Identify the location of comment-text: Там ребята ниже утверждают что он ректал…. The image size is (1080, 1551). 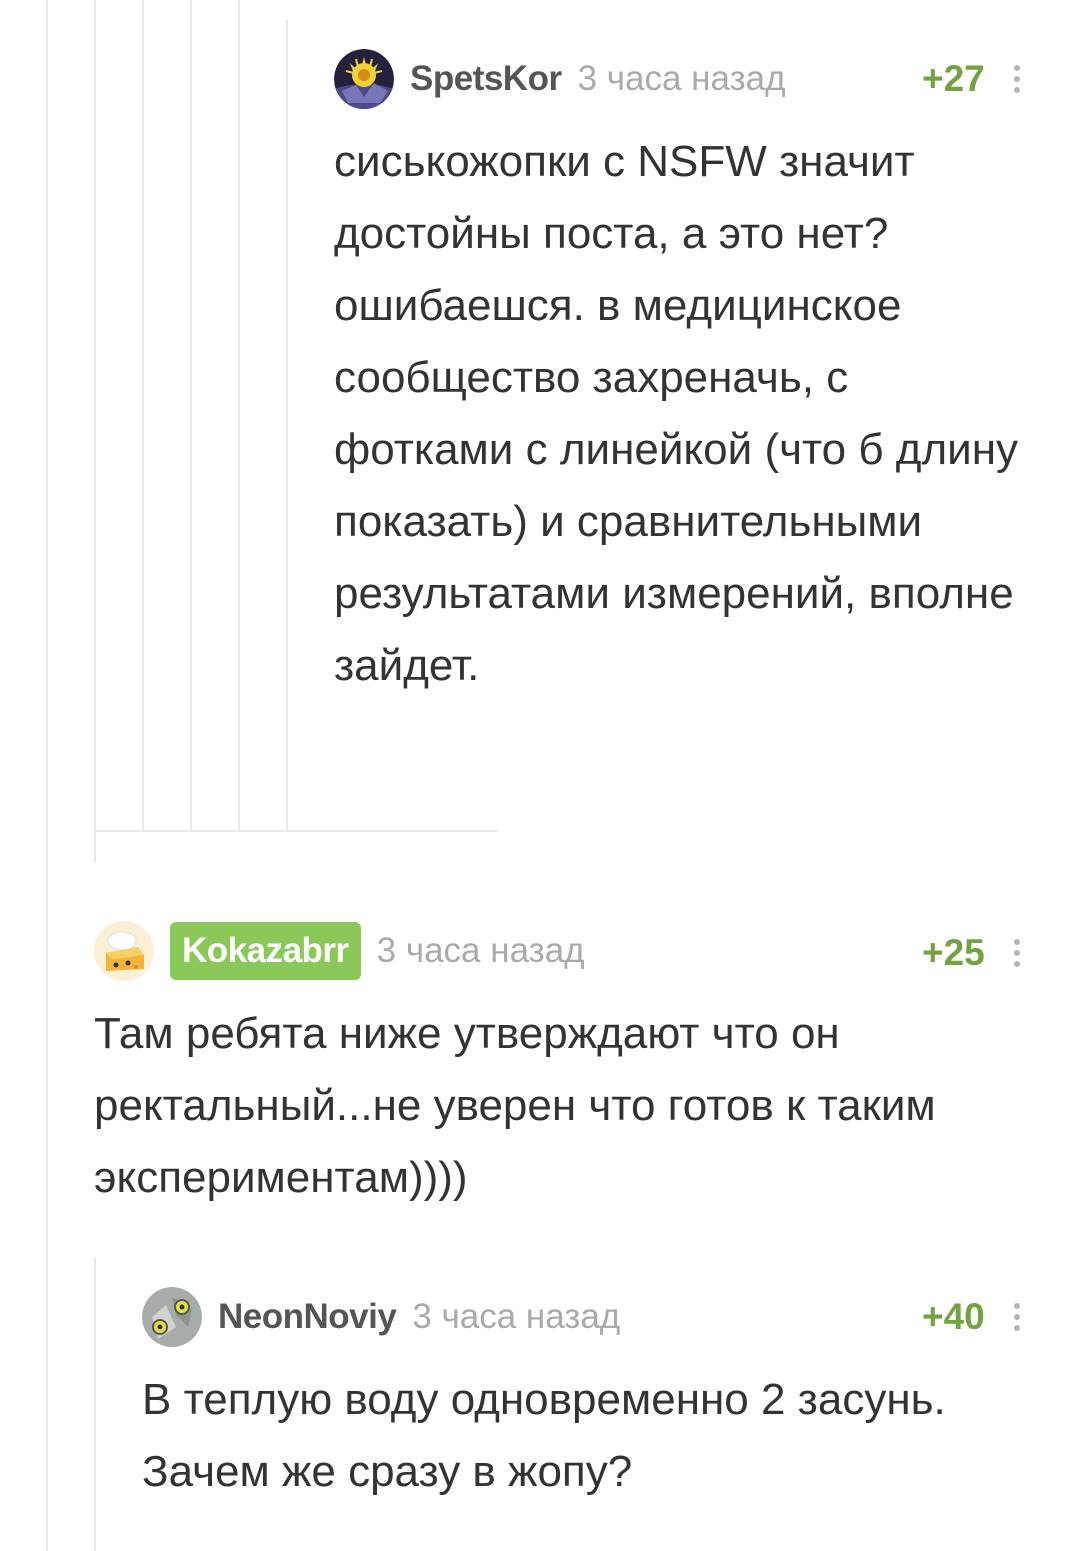
(515, 1105).